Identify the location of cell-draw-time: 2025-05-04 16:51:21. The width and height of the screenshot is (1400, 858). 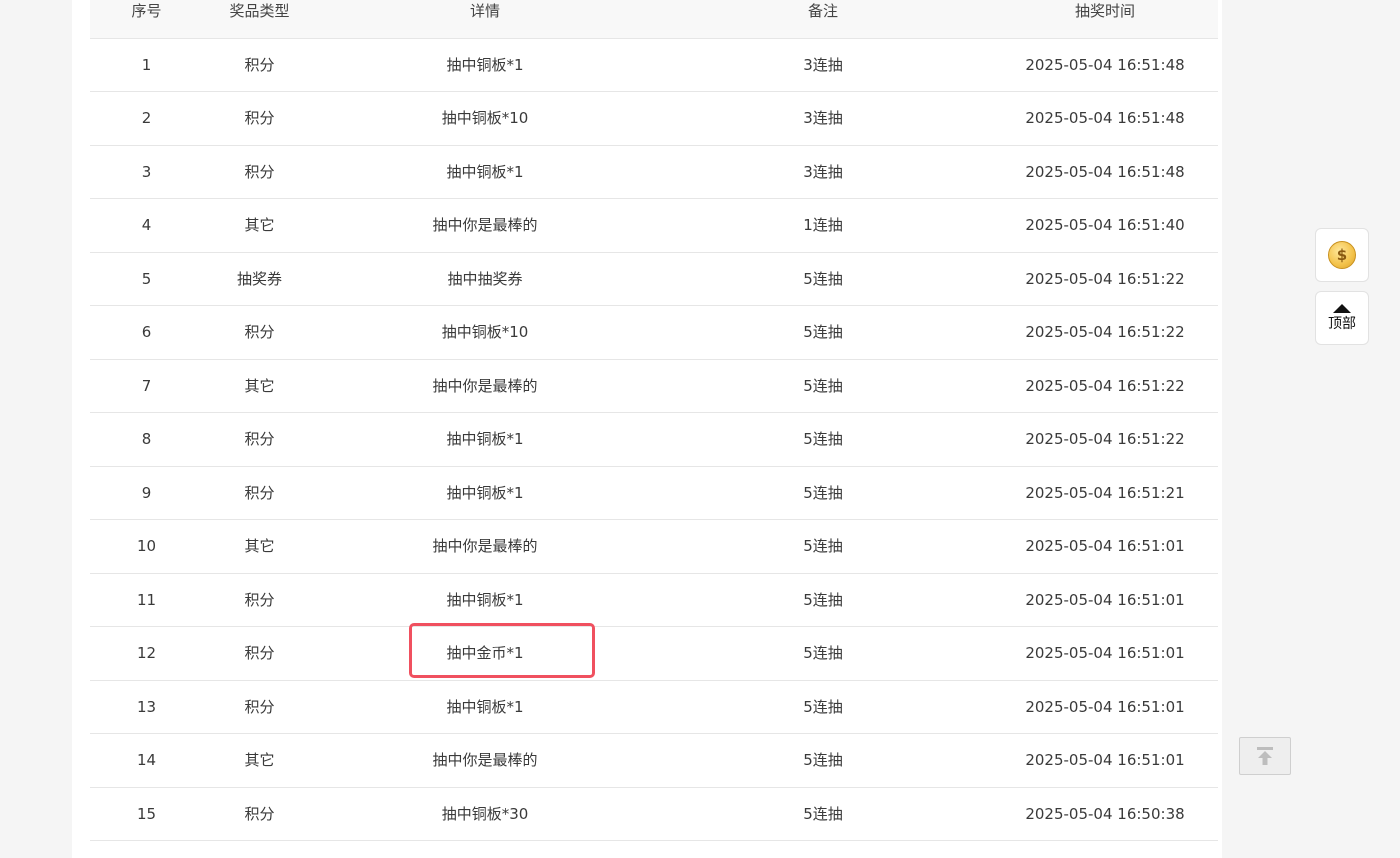
(1105, 493).